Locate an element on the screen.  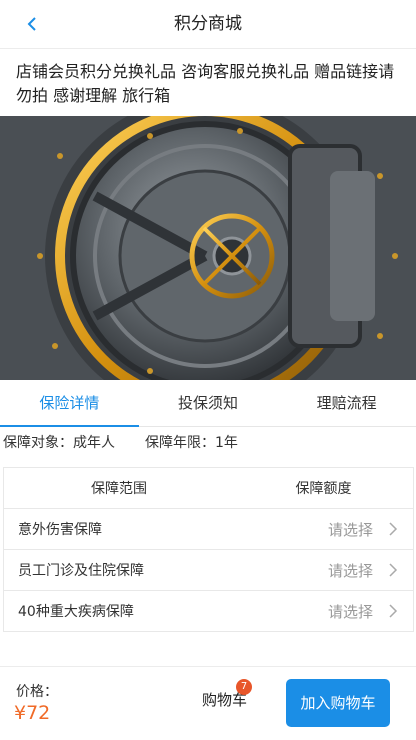
coverage-info: 保障对象：成年人 保障年限：1年 is located at coordinates (119, 443).